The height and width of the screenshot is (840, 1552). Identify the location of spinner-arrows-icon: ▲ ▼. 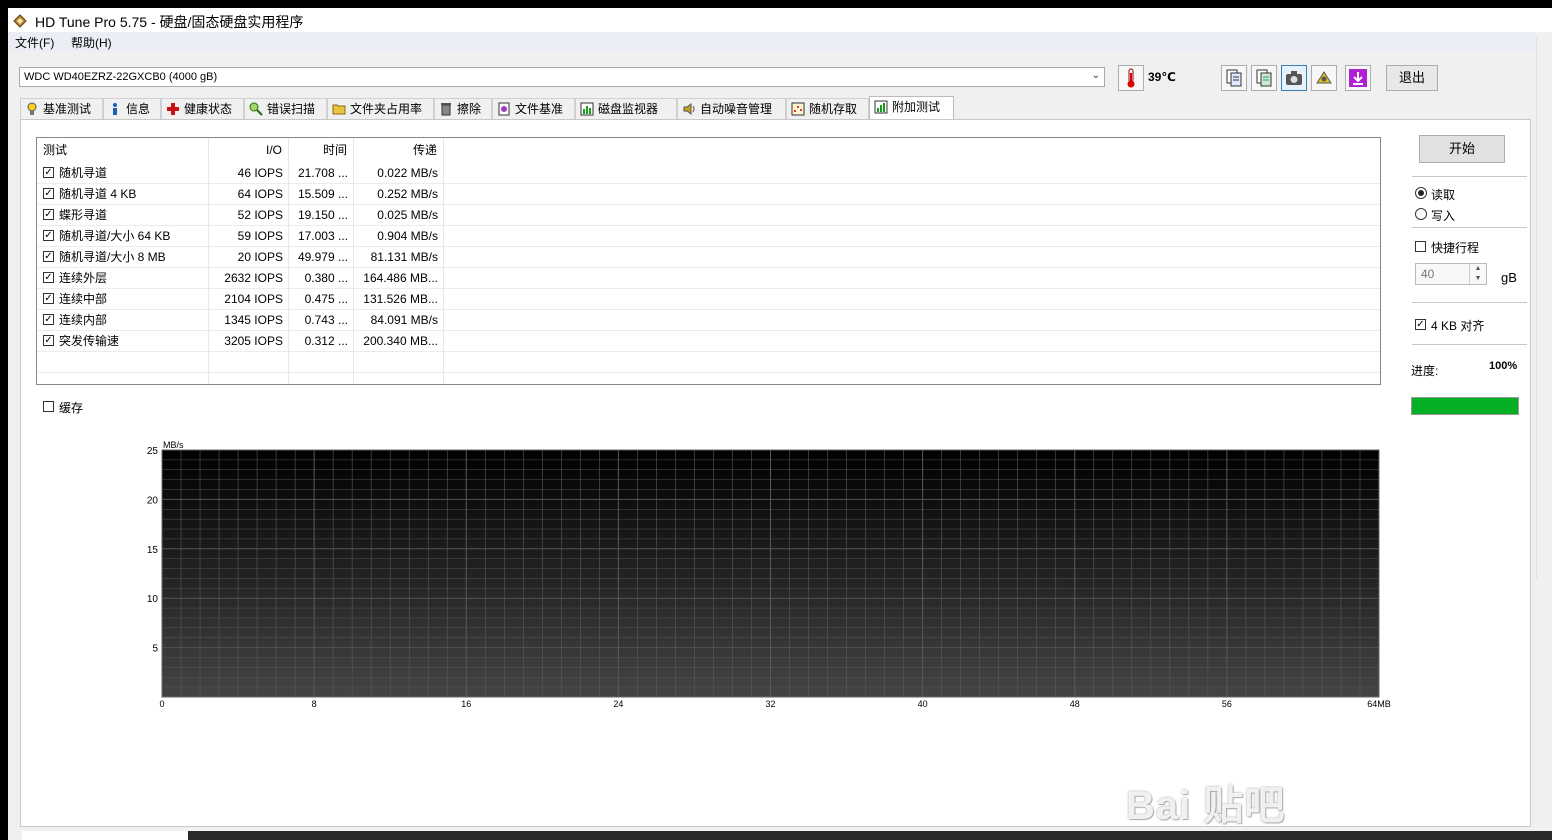
(1477, 274).